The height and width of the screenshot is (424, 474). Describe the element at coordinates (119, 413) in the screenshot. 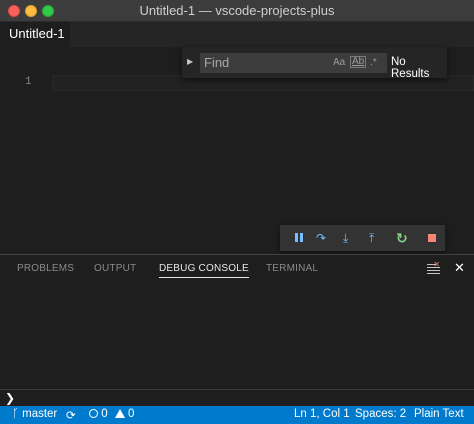

I see `warning-icon` at that location.